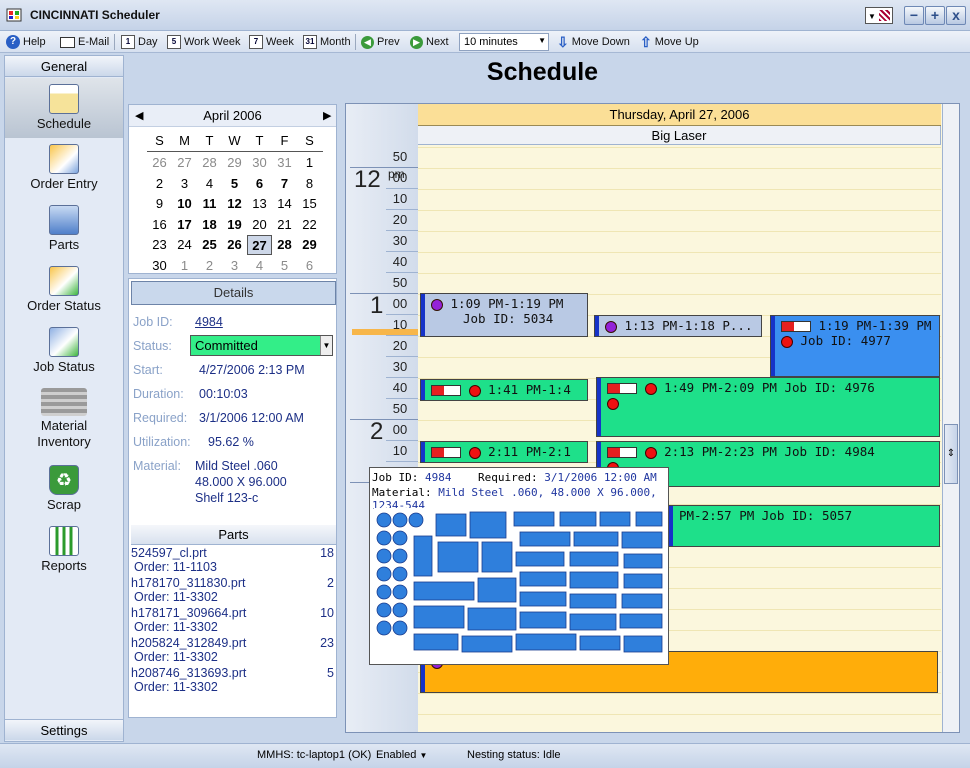 This screenshot has width=970, height=768. What do you see at coordinates (327, 115) in the screenshot?
I see `next-month-arrow-icon: ▶` at bounding box center [327, 115].